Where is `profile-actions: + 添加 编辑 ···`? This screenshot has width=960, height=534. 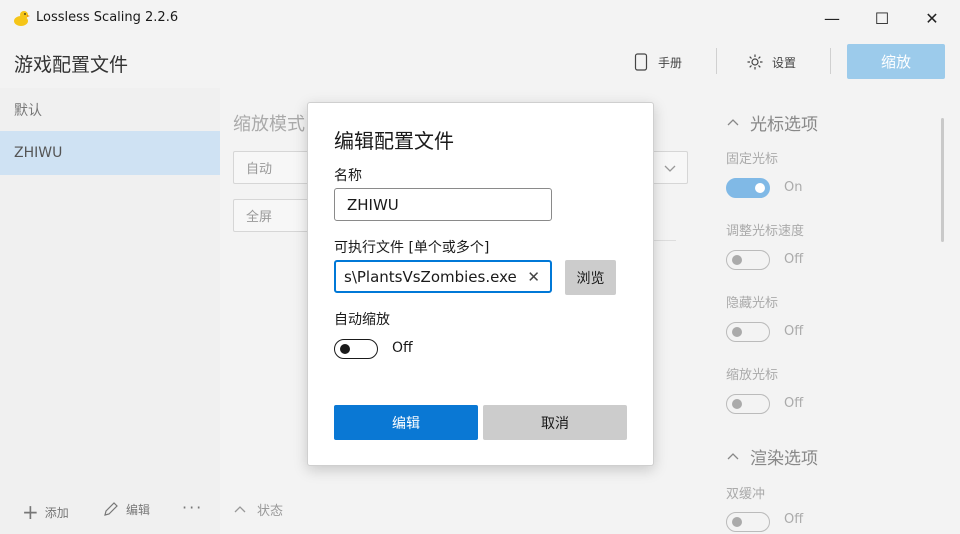
profile-actions: + 添加 编辑 ··· is located at coordinates (110, 511).